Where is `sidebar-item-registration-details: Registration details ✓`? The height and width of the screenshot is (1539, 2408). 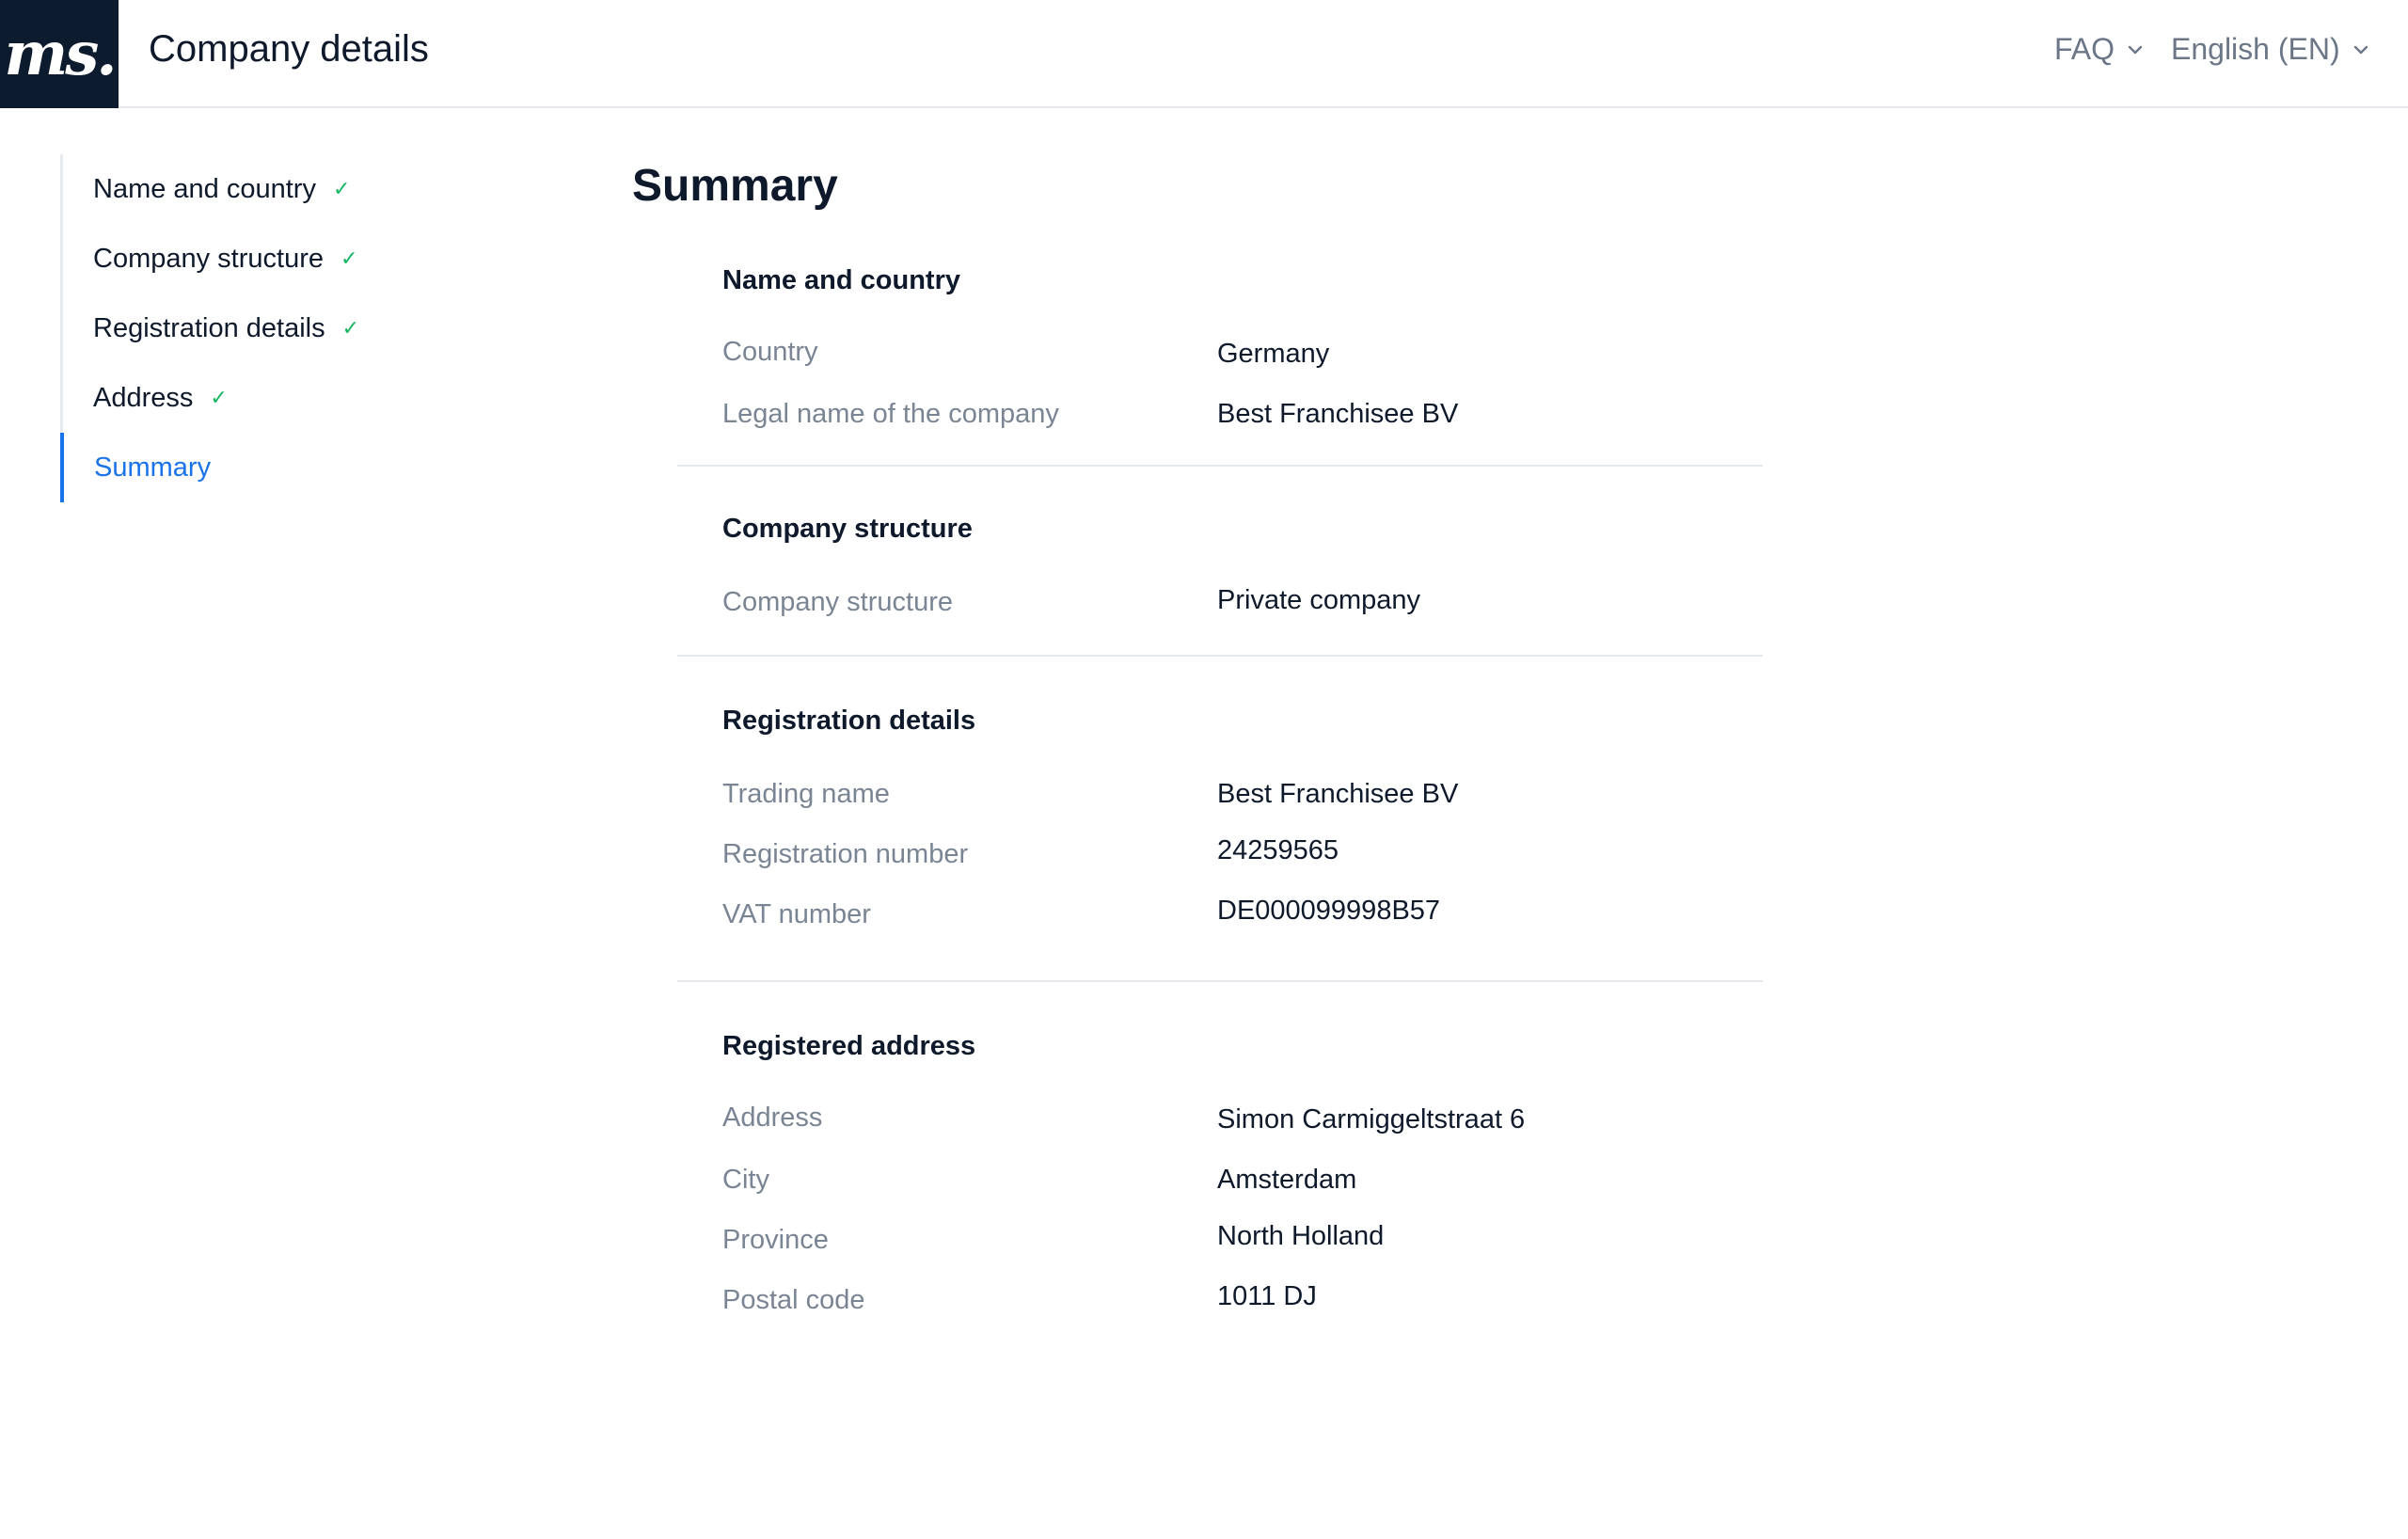 sidebar-item-registration-details: Registration details ✓ is located at coordinates (304, 328).